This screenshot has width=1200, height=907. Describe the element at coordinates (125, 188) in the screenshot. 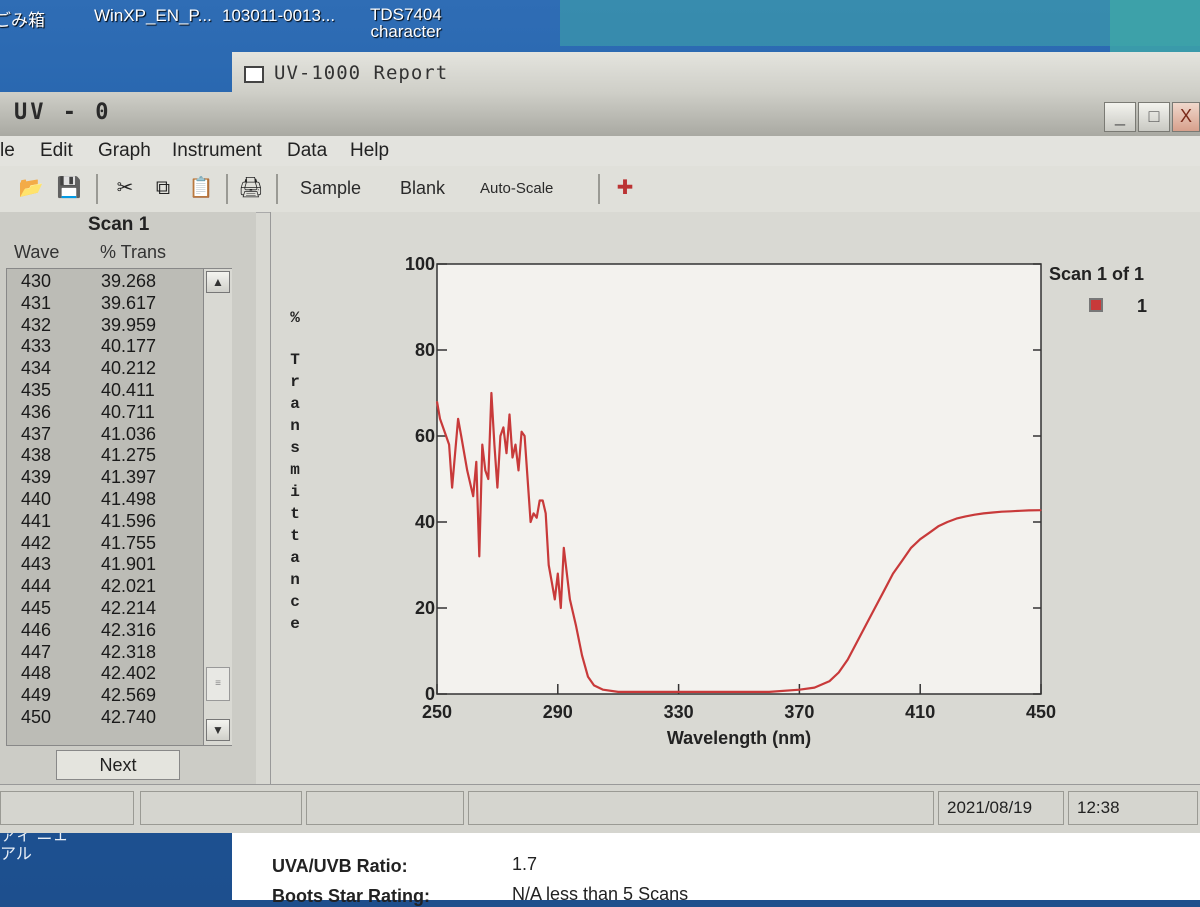

I see `cut-icon: ✂` at that location.